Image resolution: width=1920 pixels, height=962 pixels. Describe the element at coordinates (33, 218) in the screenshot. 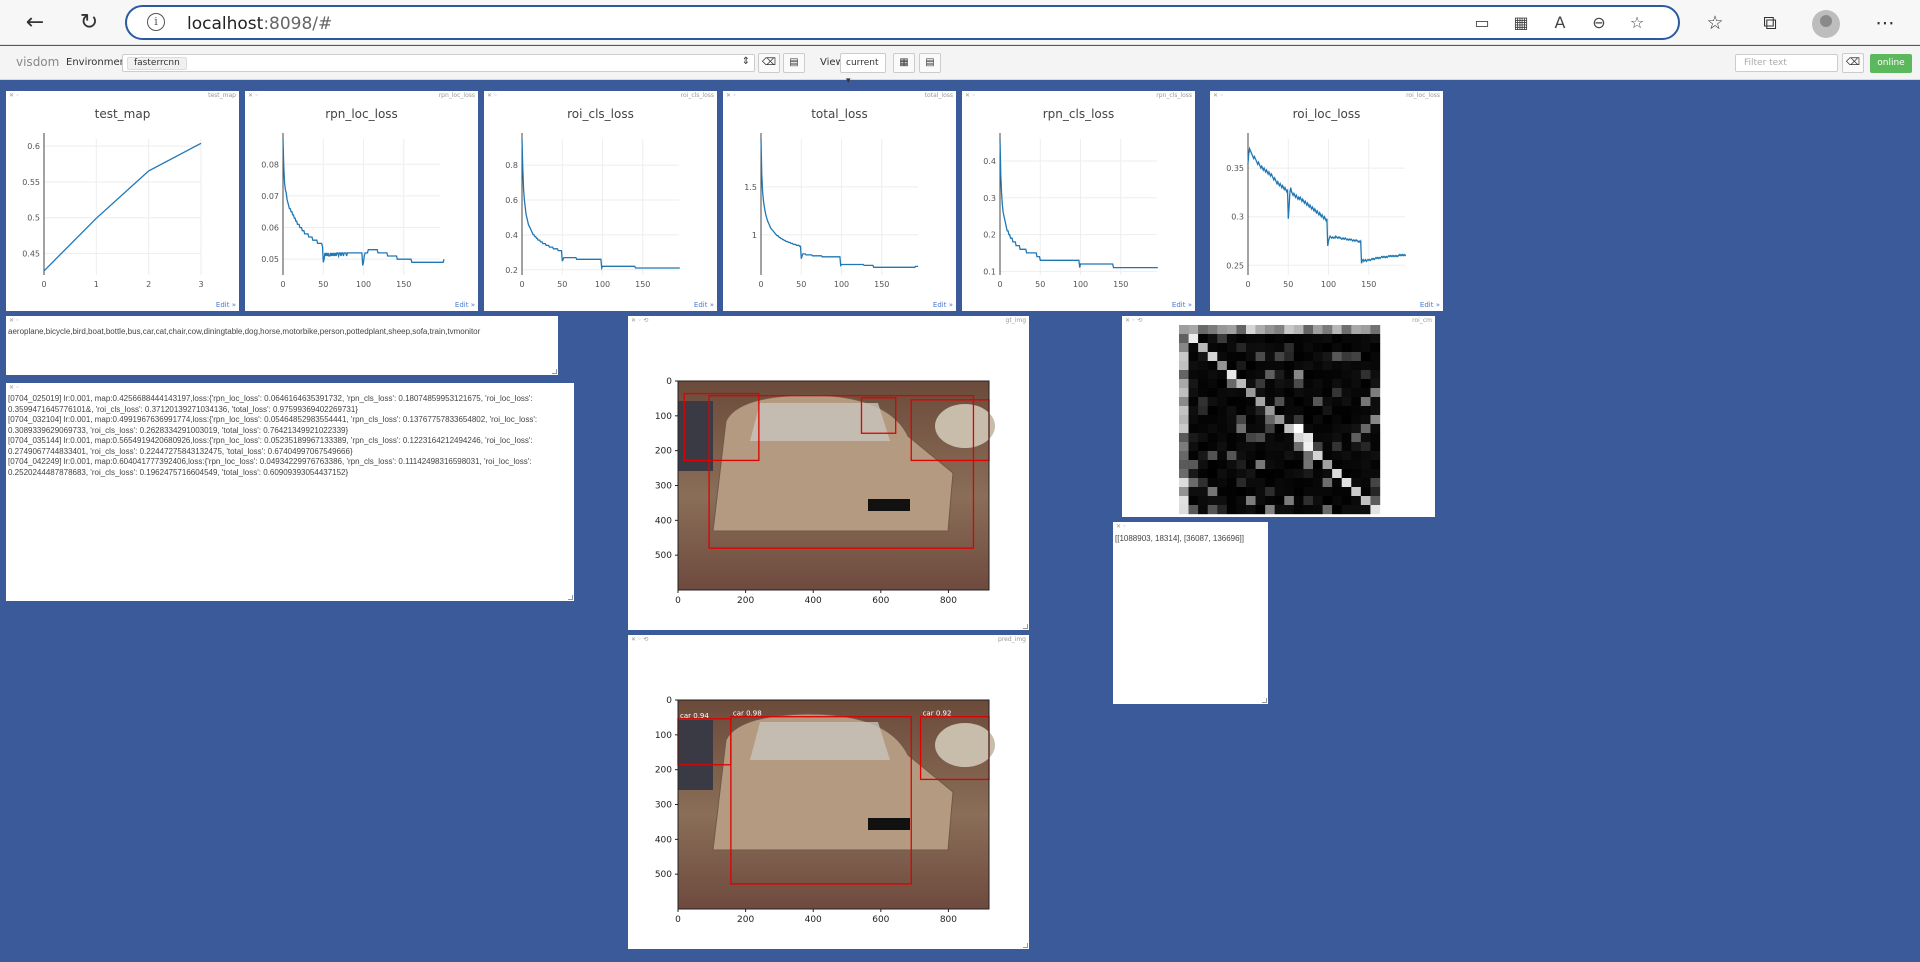

I see `y-tick-label: 0.5` at that location.